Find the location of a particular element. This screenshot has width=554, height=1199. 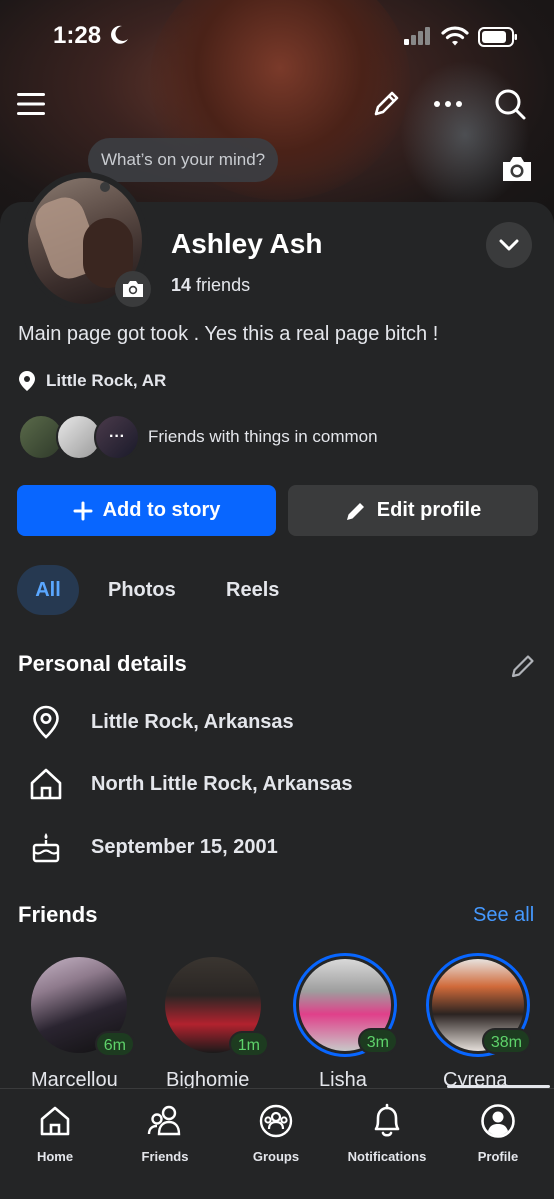

nav-label: Home is located at coordinates (55, 1156).